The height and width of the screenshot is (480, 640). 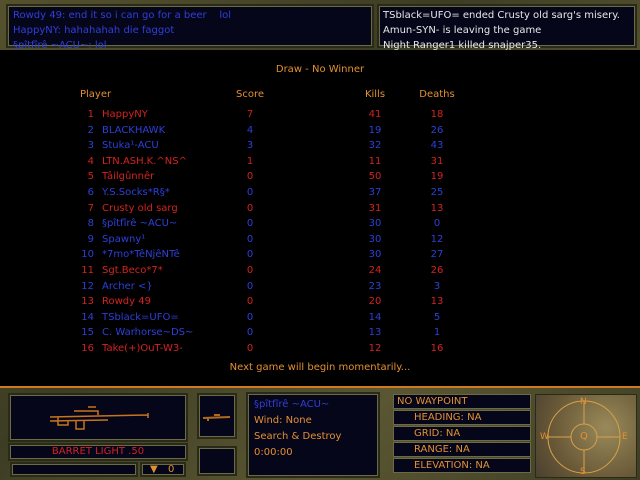 I want to click on item-slot, so click(x=217, y=461).